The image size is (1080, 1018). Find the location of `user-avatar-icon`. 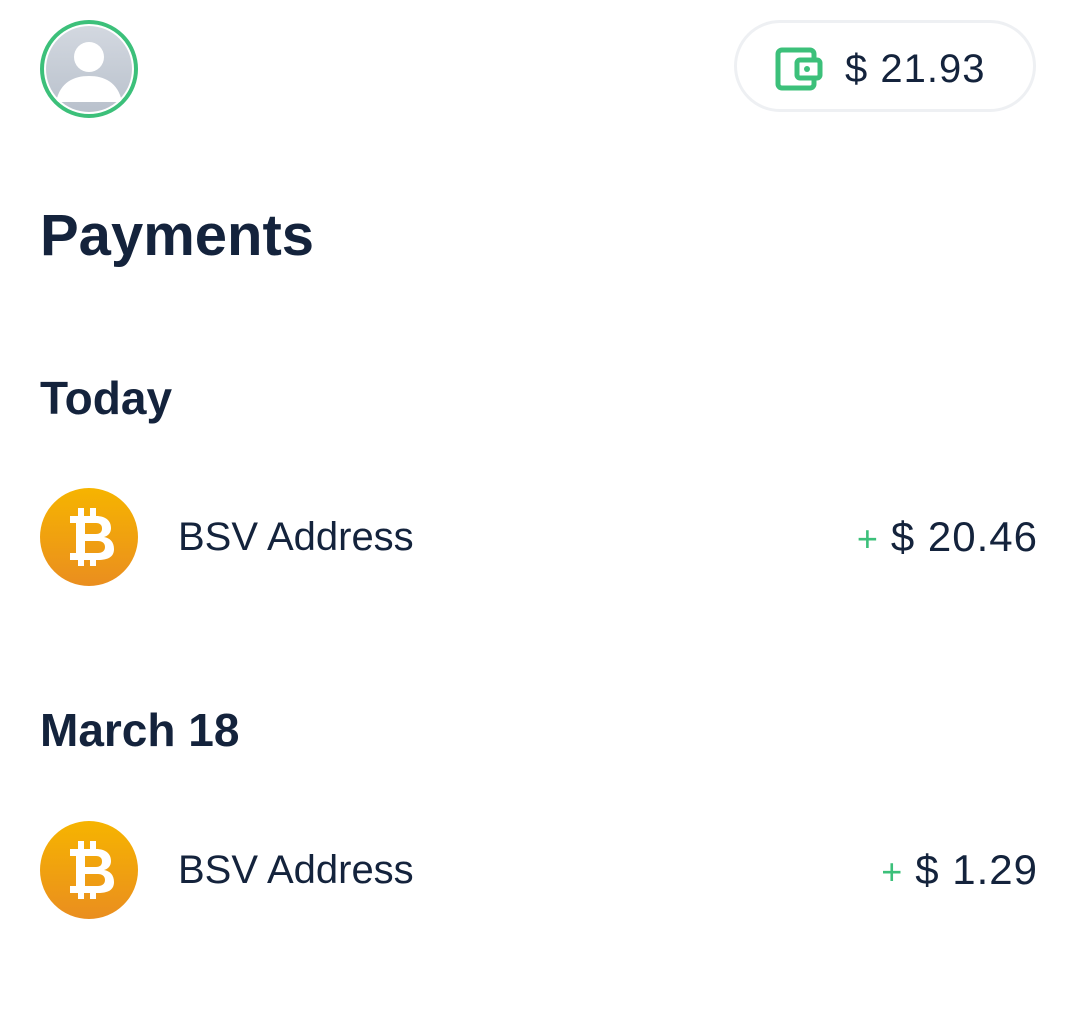

user-avatar-icon is located at coordinates (89, 69).